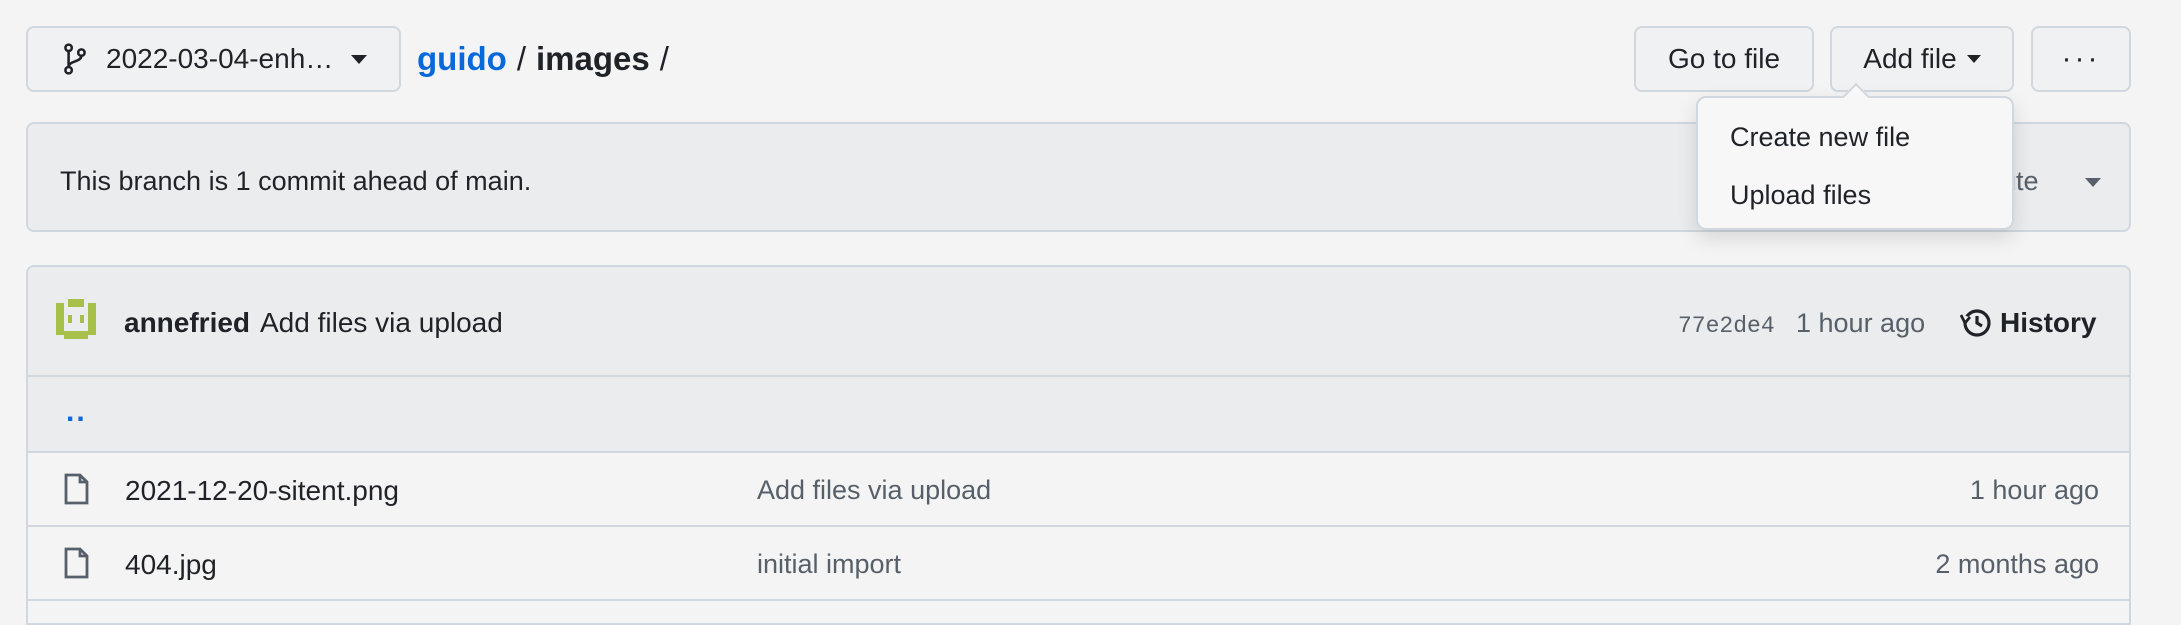 Image resolution: width=2181 pixels, height=625 pixels. Describe the element at coordinates (1861, 323) in the screenshot. I see `commit-time: 1 hour ago` at that location.